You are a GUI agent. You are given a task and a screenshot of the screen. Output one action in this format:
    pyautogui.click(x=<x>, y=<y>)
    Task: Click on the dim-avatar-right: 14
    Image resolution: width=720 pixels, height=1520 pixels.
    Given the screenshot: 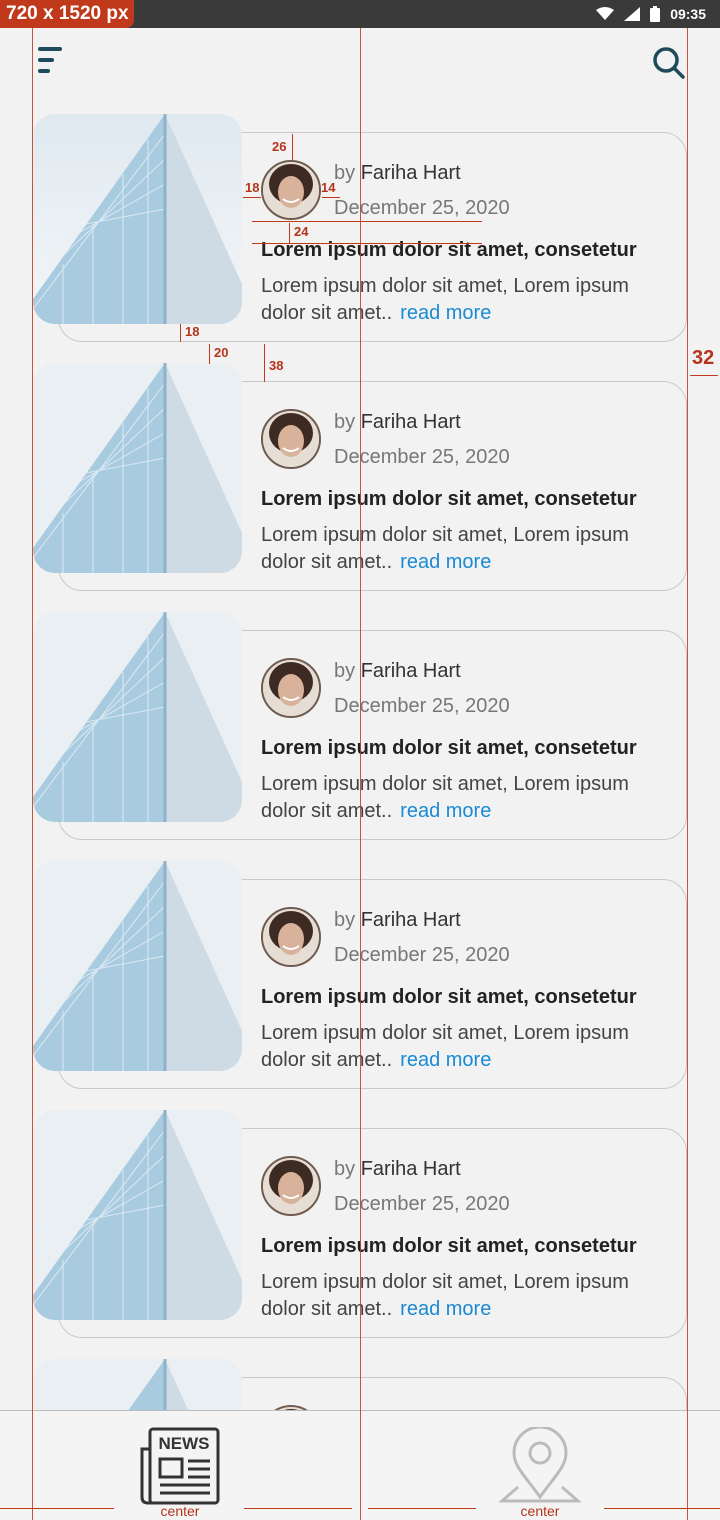 What is the action you would take?
    pyautogui.click(x=328, y=187)
    